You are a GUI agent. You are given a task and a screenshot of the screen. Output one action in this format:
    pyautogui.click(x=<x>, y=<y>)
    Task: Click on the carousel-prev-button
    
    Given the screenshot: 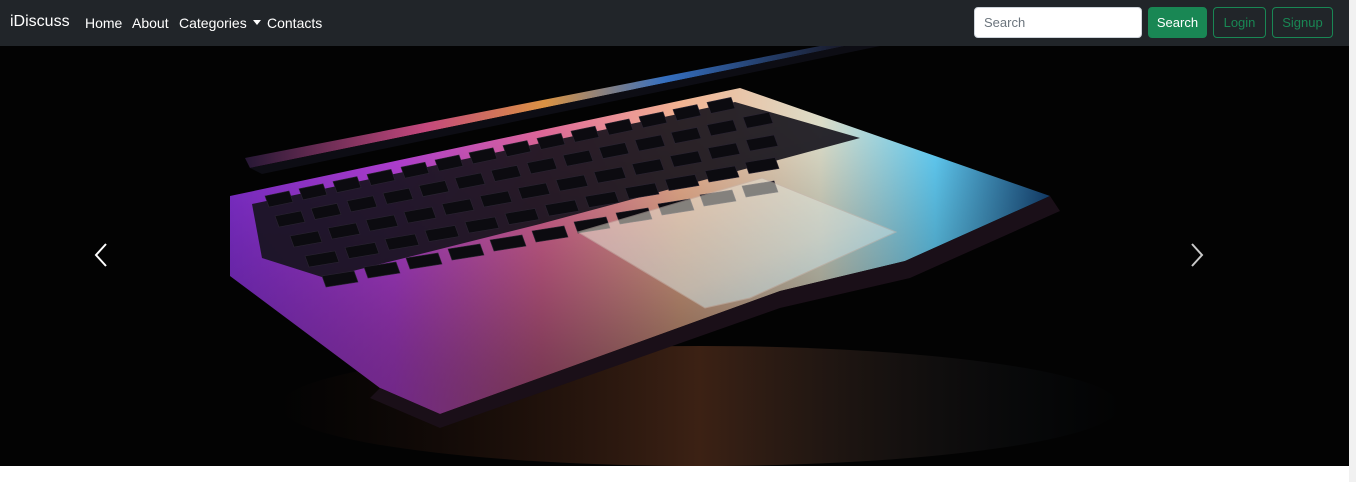 What is the action you would take?
    pyautogui.click(x=100, y=256)
    